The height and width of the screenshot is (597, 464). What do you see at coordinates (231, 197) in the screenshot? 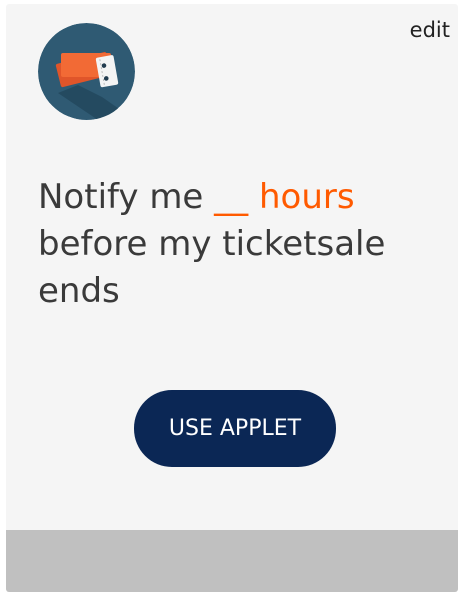
I see `hours-field: __` at bounding box center [231, 197].